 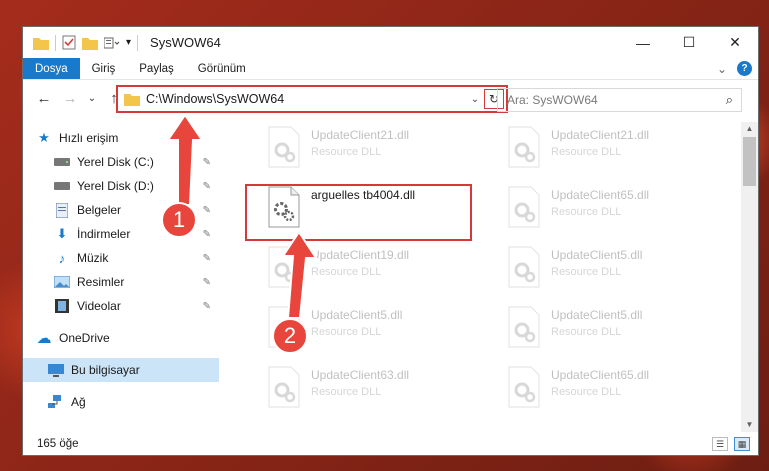 I want to click on back-button: ←, so click(x=44, y=98).